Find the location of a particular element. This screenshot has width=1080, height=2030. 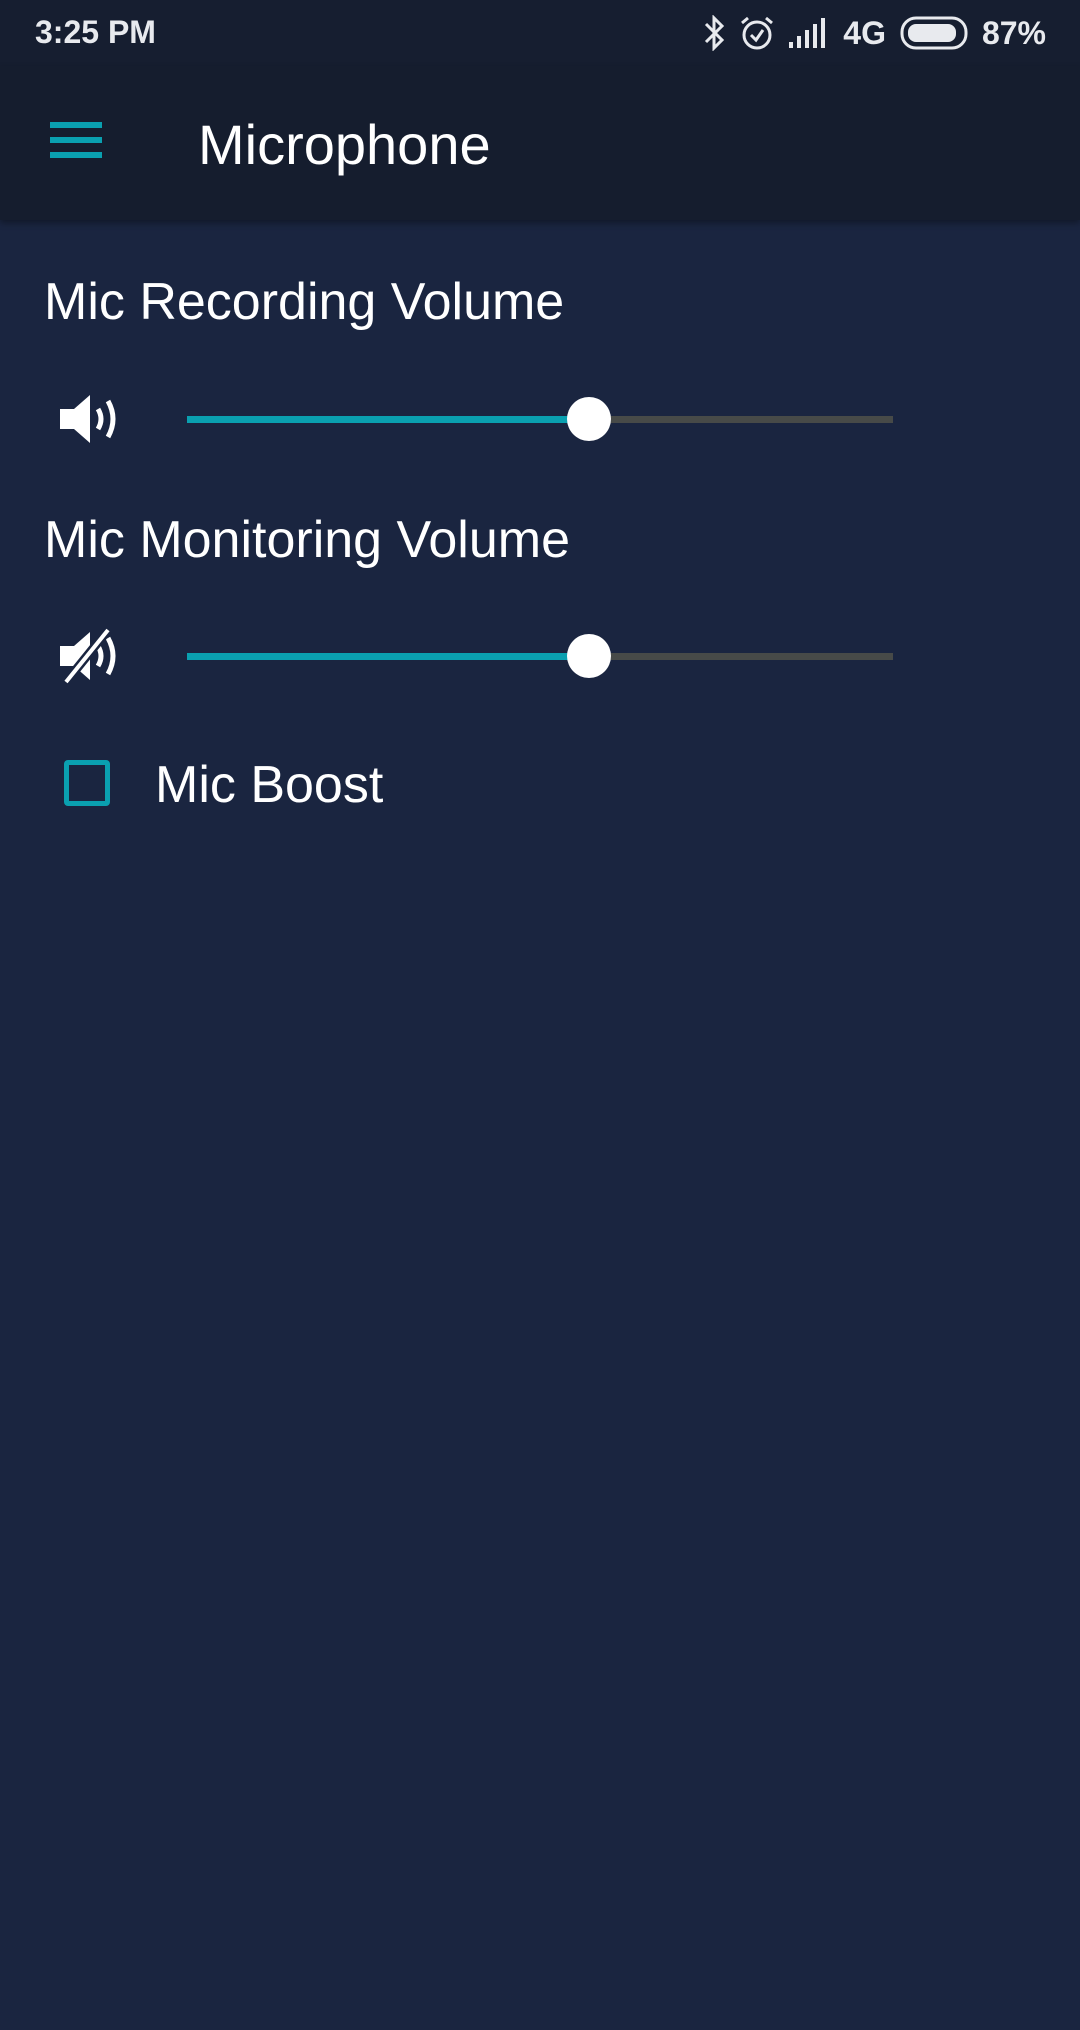

signal-icon is located at coordinates (807, 33).